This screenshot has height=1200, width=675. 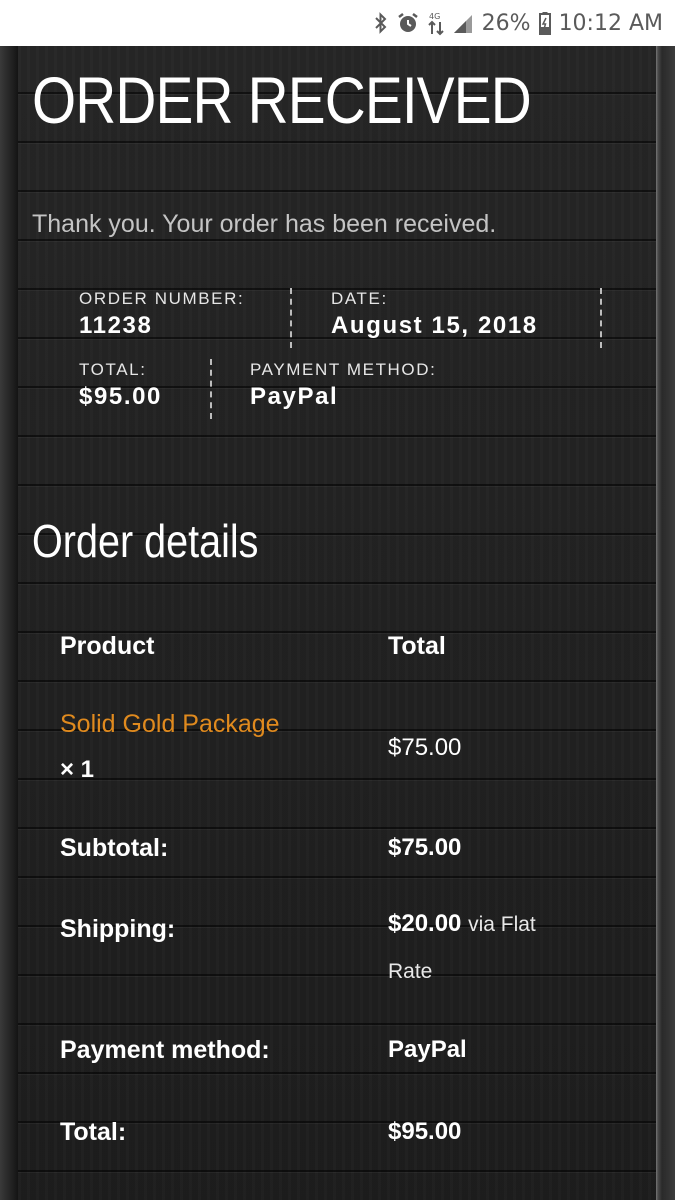 I want to click on clock: 10:12 AM, so click(x=610, y=23).